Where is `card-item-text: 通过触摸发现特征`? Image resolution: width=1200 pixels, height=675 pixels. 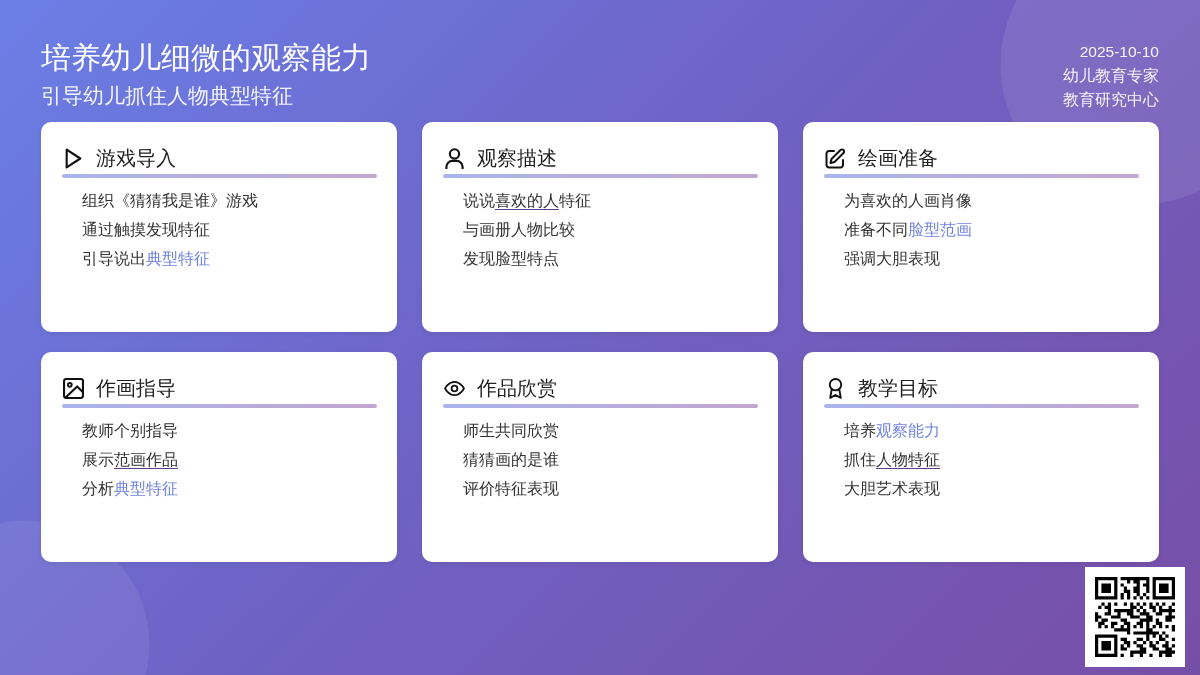 card-item-text: 通过触摸发现特征 is located at coordinates (146, 230).